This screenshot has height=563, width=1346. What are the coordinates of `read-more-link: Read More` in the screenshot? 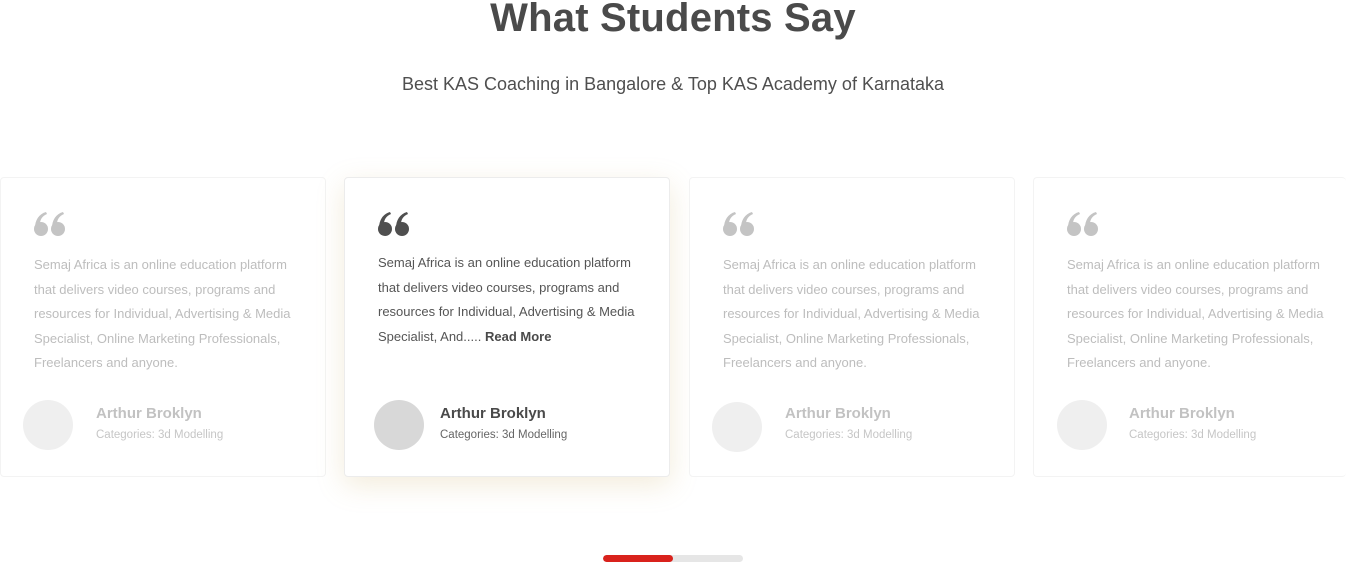 It's located at (518, 336).